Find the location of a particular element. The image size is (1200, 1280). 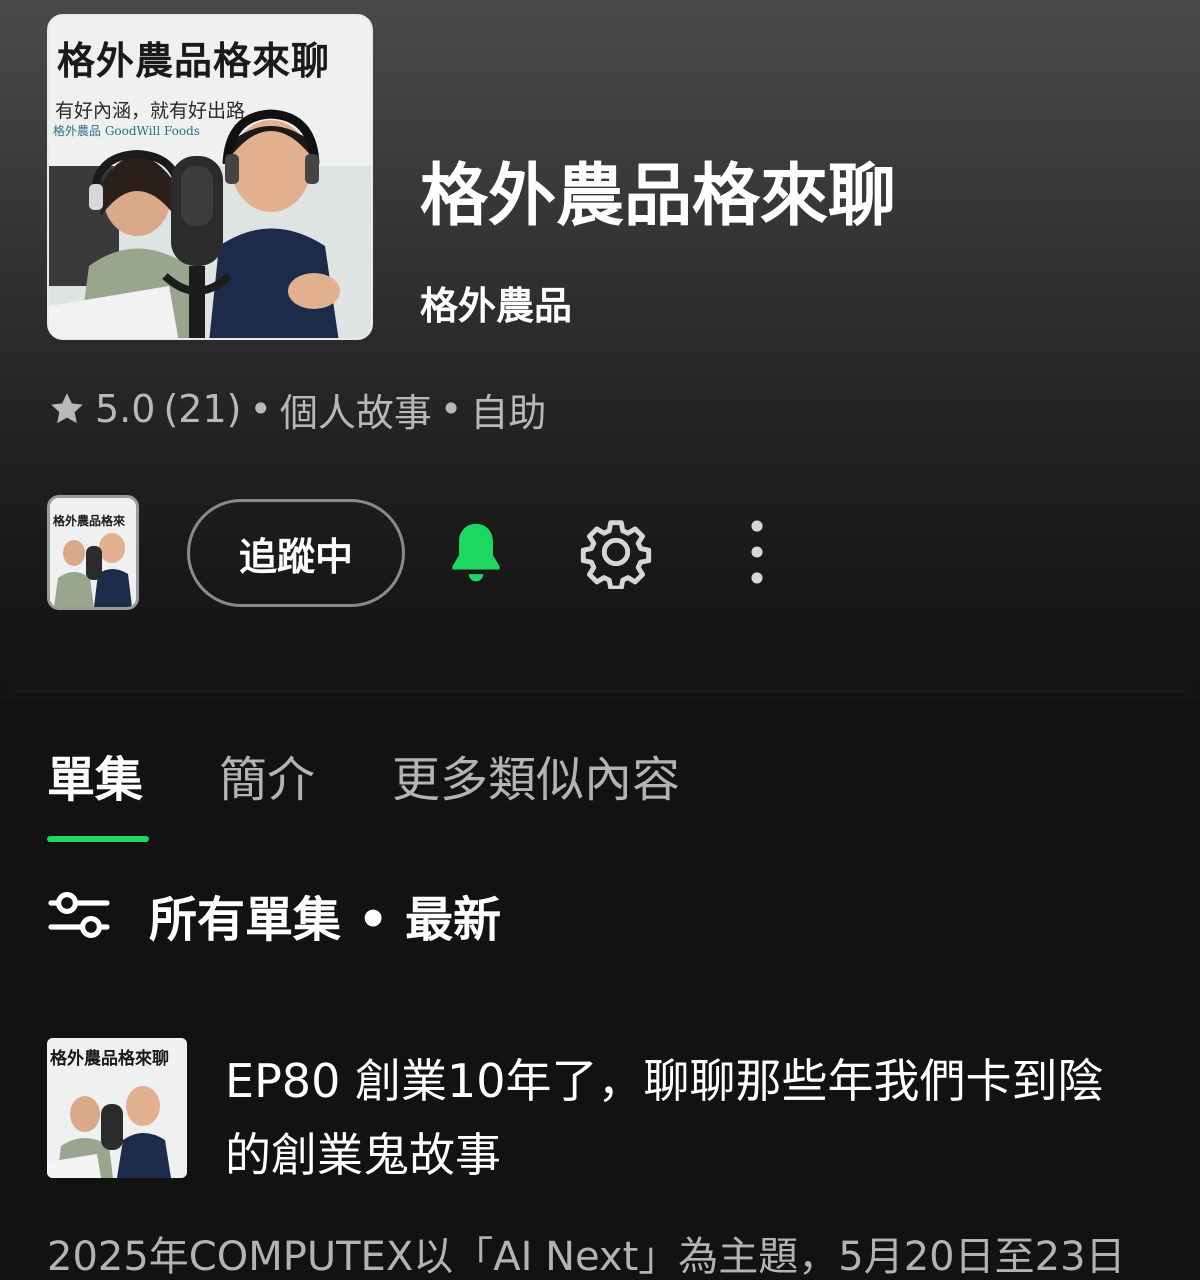

bell-icon is located at coordinates (476, 552).